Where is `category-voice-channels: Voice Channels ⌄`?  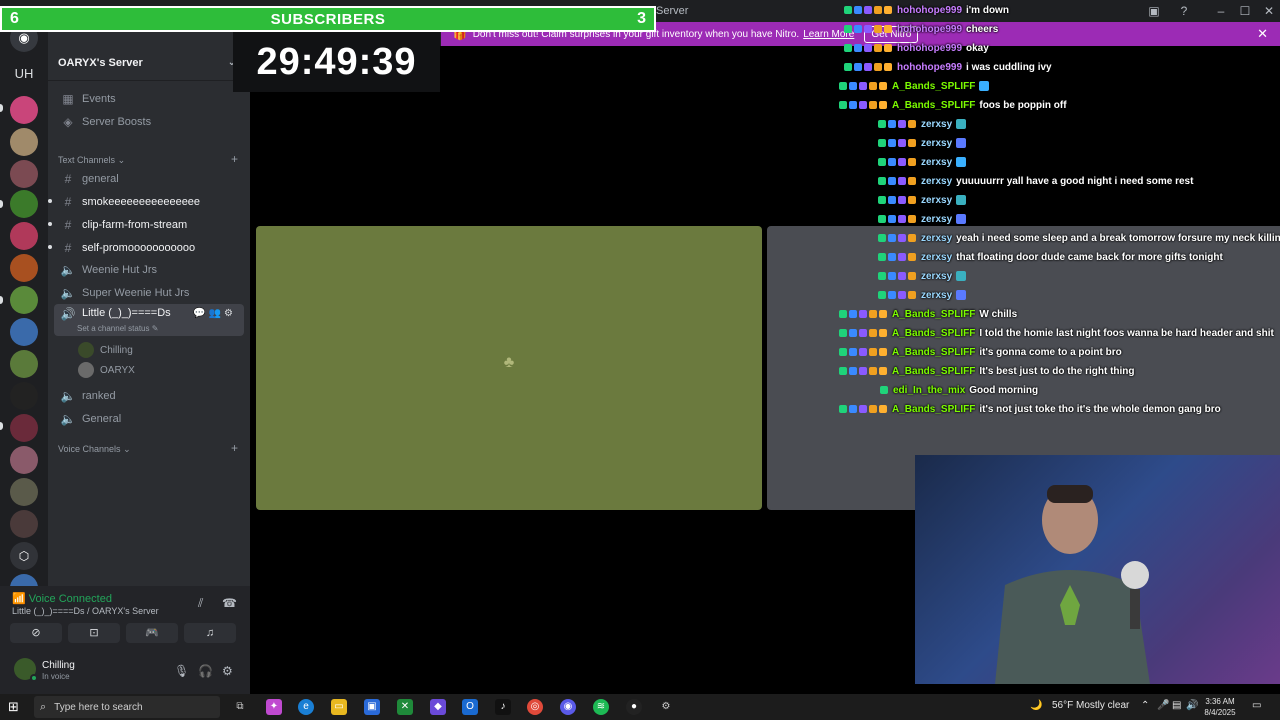
category-voice-channels: Voice Channels ⌄ is located at coordinates (94, 449).